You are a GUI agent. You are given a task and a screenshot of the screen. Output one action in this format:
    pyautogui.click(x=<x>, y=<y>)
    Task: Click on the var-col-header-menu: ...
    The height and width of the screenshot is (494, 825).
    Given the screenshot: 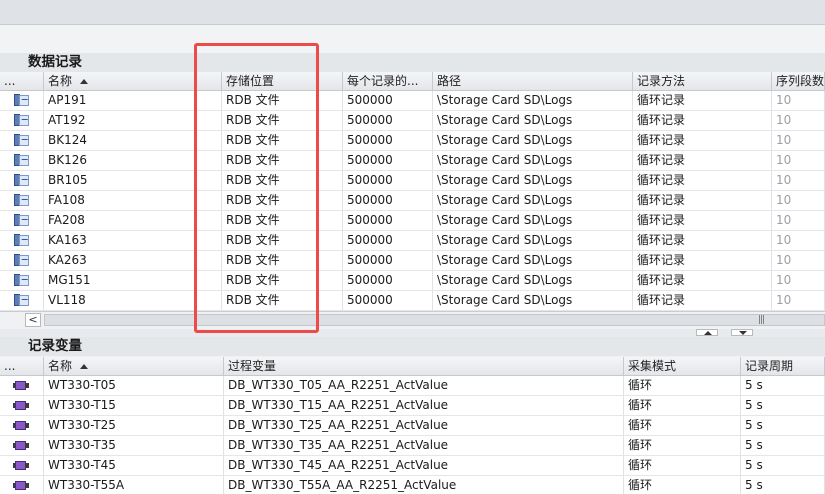 What is the action you would take?
    pyautogui.click(x=22, y=366)
    